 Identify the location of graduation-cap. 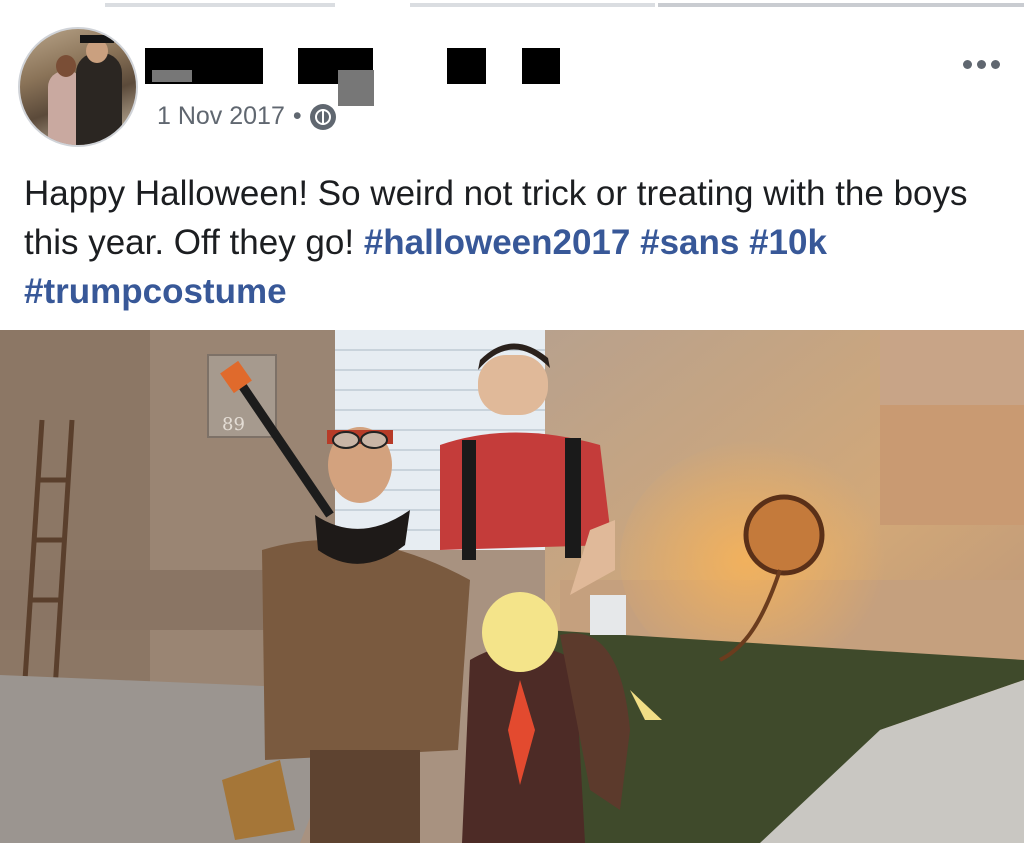
(97, 39).